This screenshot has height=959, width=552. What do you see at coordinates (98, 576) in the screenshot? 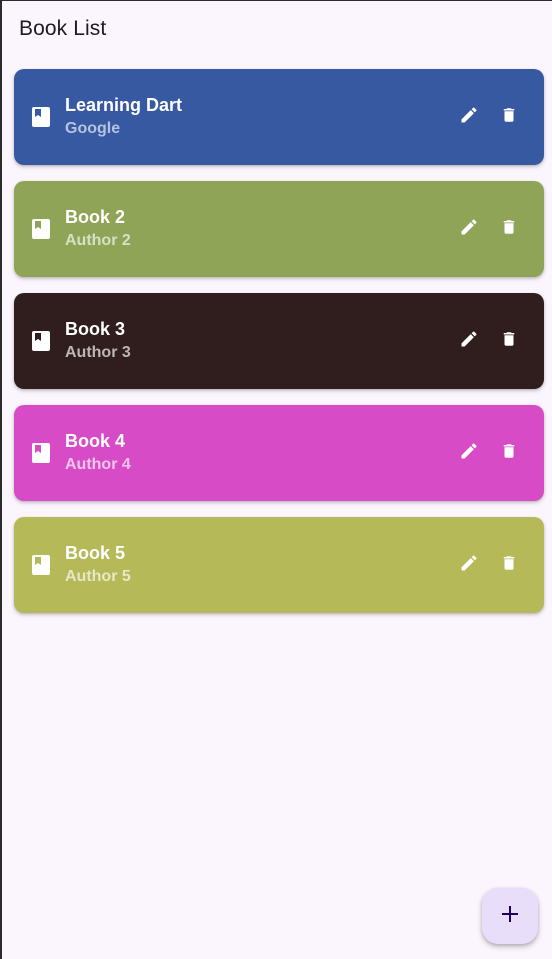
I see `book-author: Author 5` at bounding box center [98, 576].